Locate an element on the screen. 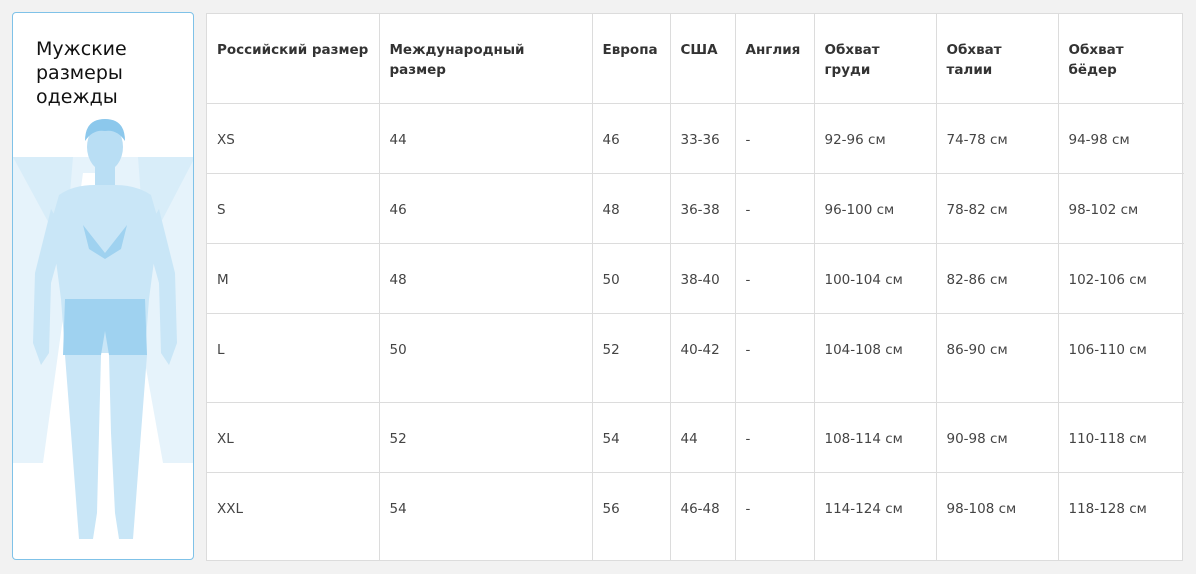 This screenshot has height=574, width=1196. table-cell: XS is located at coordinates (293, 138).